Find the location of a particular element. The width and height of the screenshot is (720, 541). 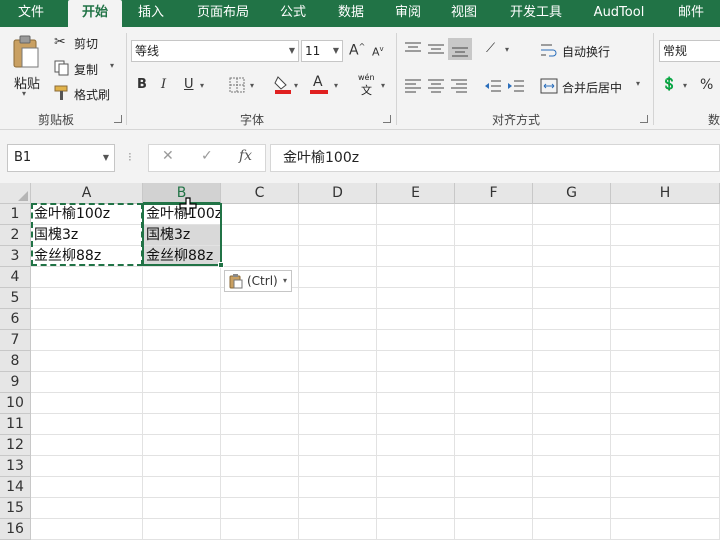

align-left-icon is located at coordinates (413, 86).